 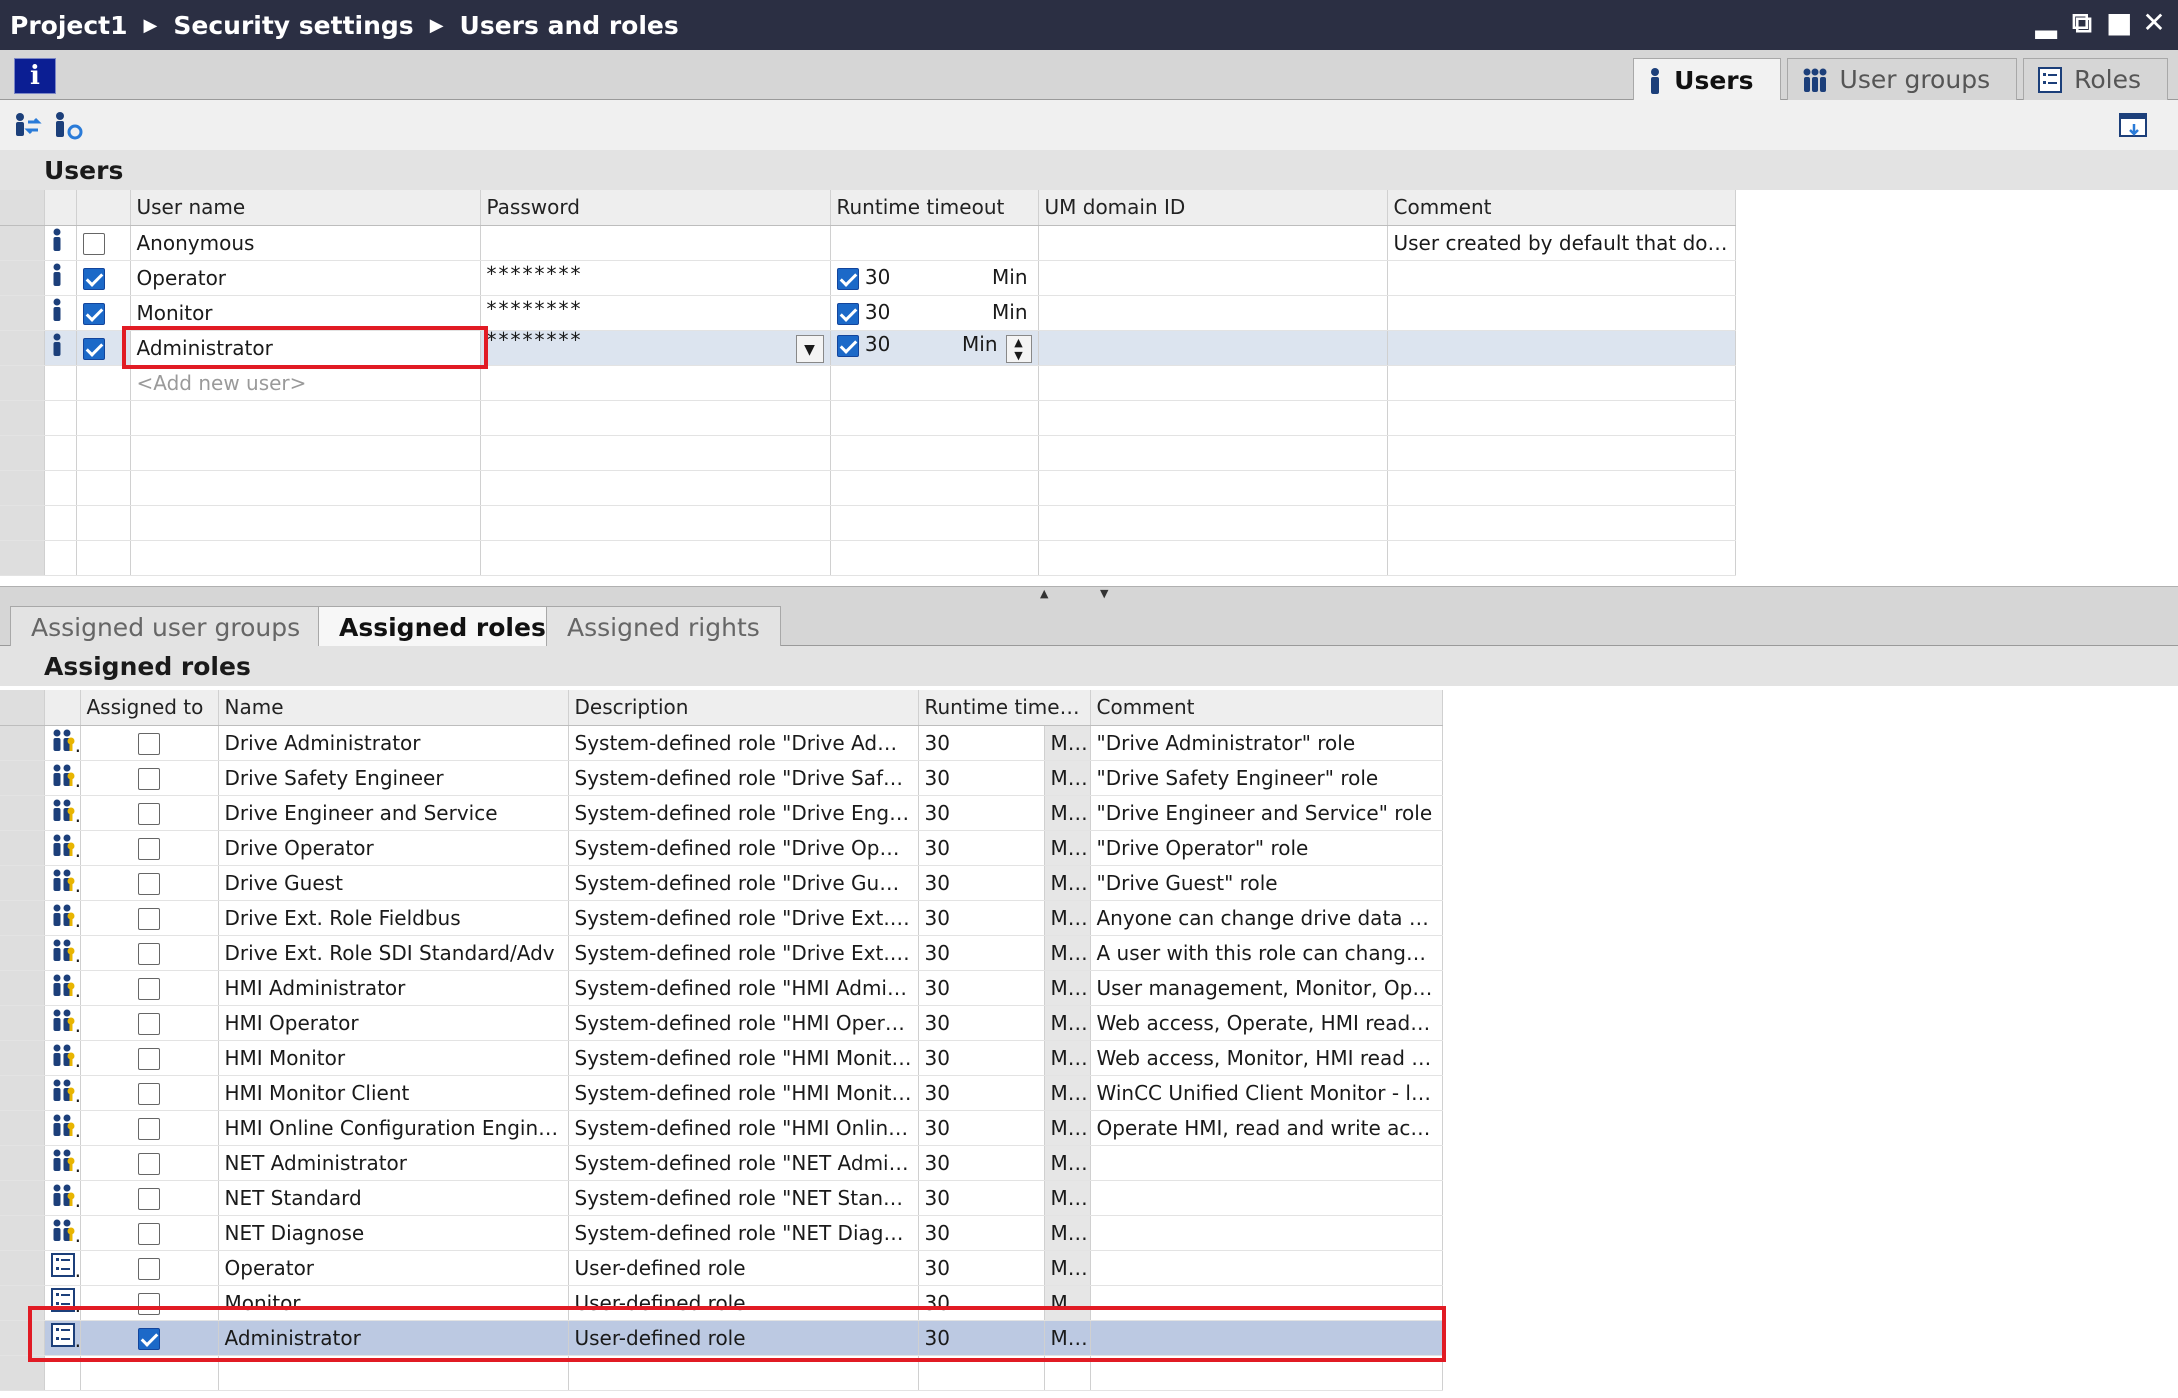 What do you see at coordinates (1266, 778) in the screenshot?
I see `role-comment-cell: "Drive Safety Engineer" role` at bounding box center [1266, 778].